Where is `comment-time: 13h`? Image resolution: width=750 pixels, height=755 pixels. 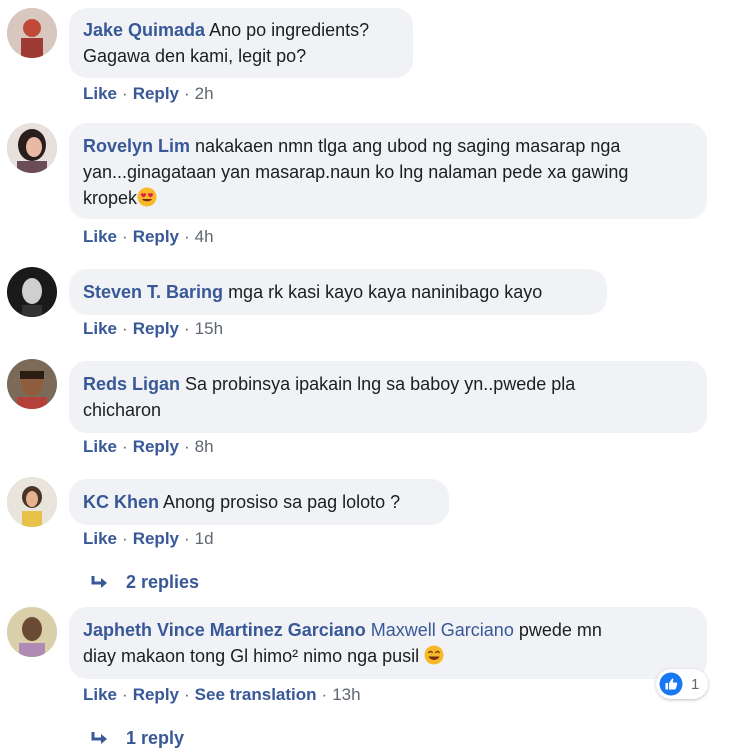
comment-time: 13h is located at coordinates (346, 694).